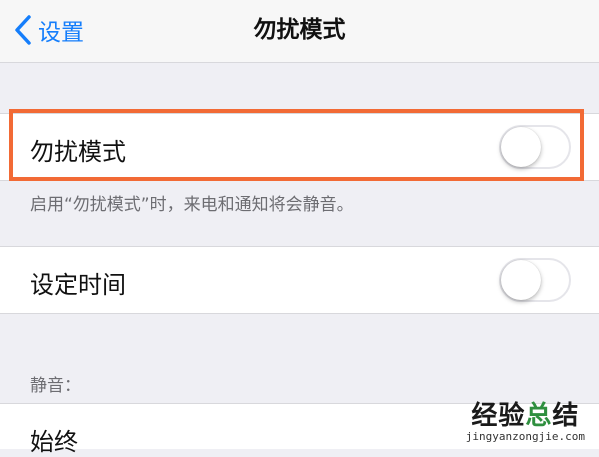  What do you see at coordinates (55, 386) in the screenshot?
I see `silence-section-header: 静音：` at bounding box center [55, 386].